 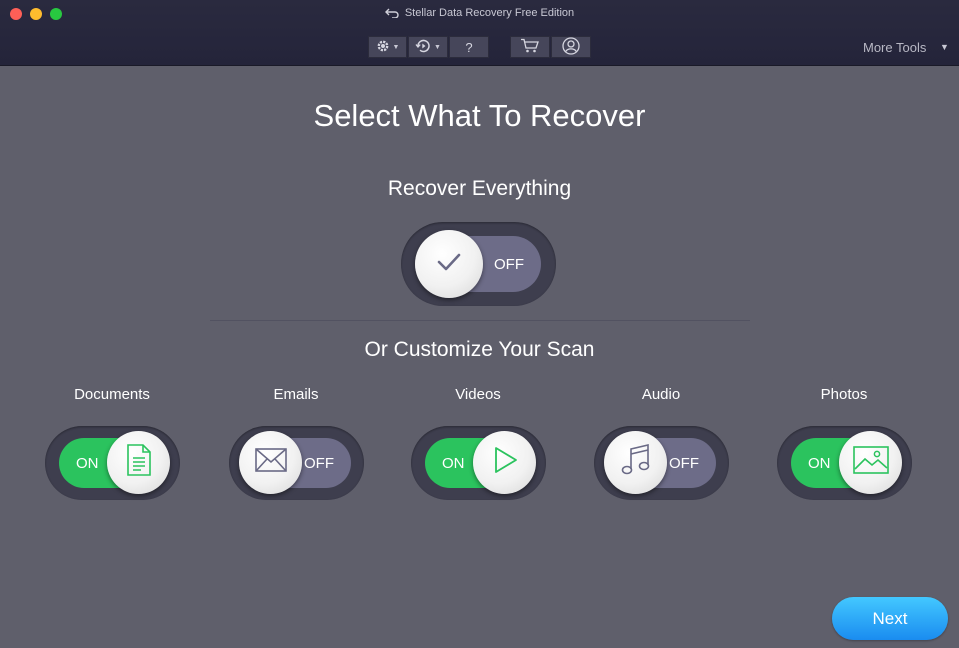 I want to click on title-bar: Stellar Data Recovery Free Edition ▼ ▼ ?, so click(x=479, y=33).